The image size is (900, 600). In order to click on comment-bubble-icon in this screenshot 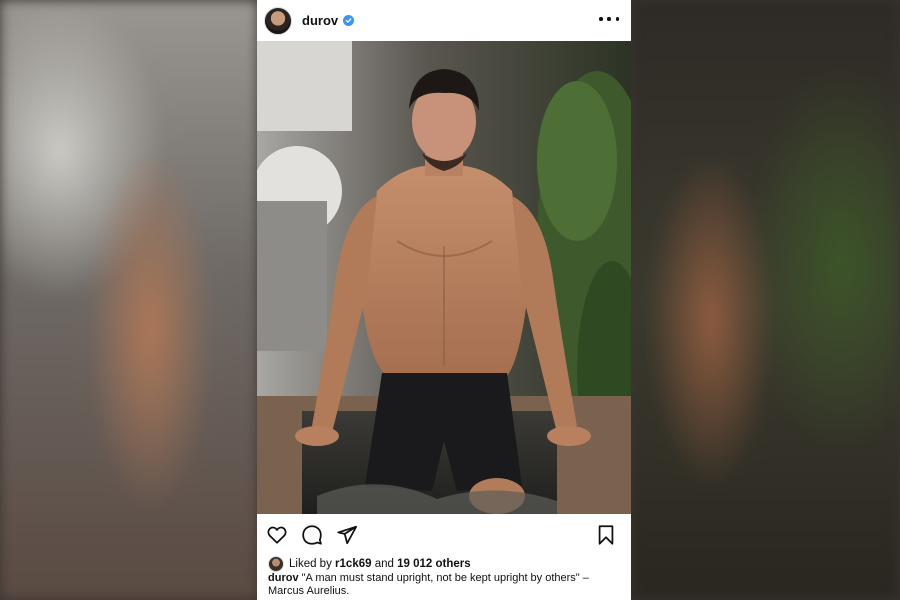, I will do `click(312, 535)`.